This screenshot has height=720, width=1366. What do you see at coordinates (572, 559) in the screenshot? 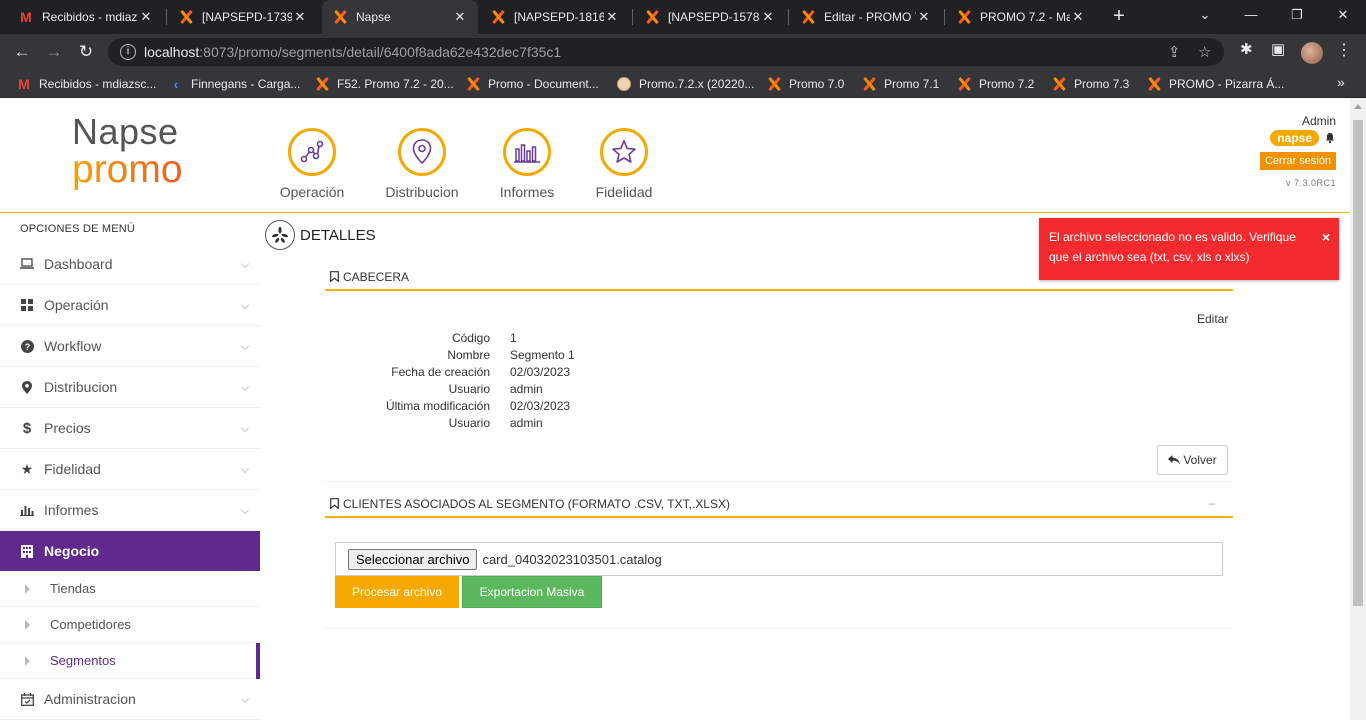
I see `selected-file-name: card_04032023103501.catalog` at bounding box center [572, 559].